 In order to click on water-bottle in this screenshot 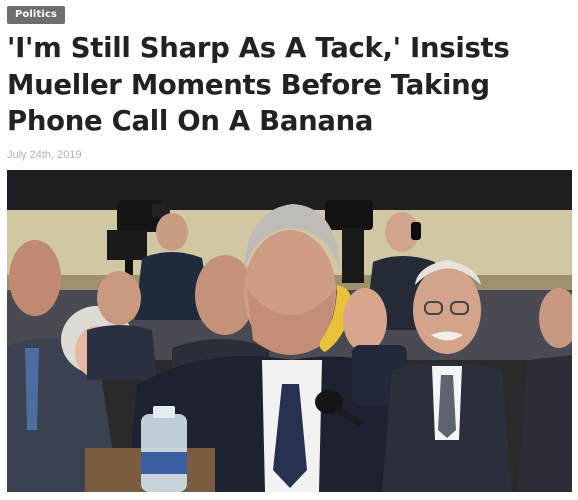, I will do `click(164, 449)`.